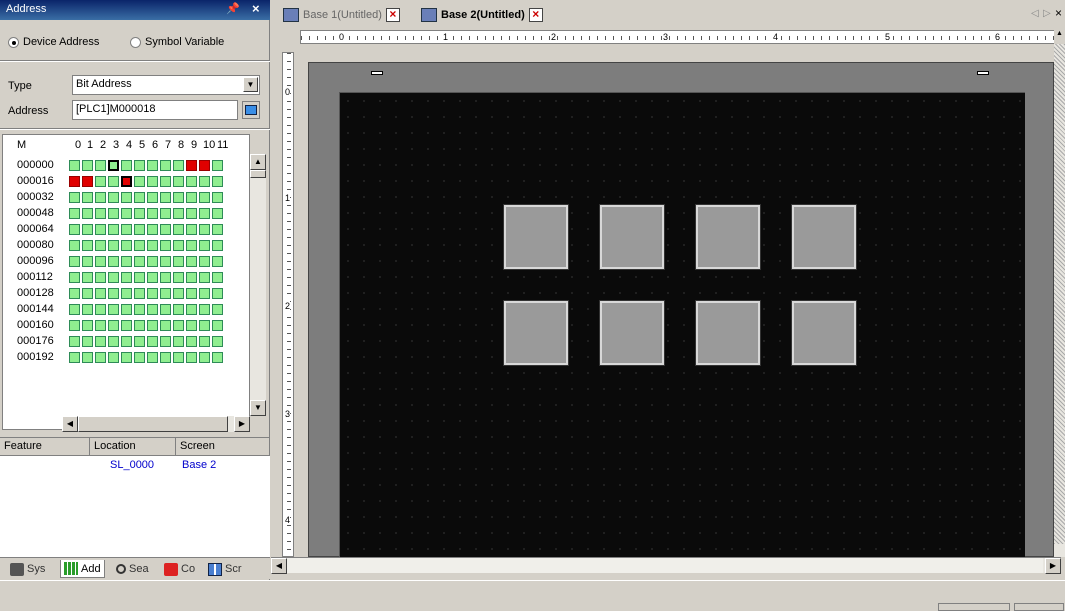 The image size is (1065, 611). I want to click on scroll-thumb, so click(153, 424).